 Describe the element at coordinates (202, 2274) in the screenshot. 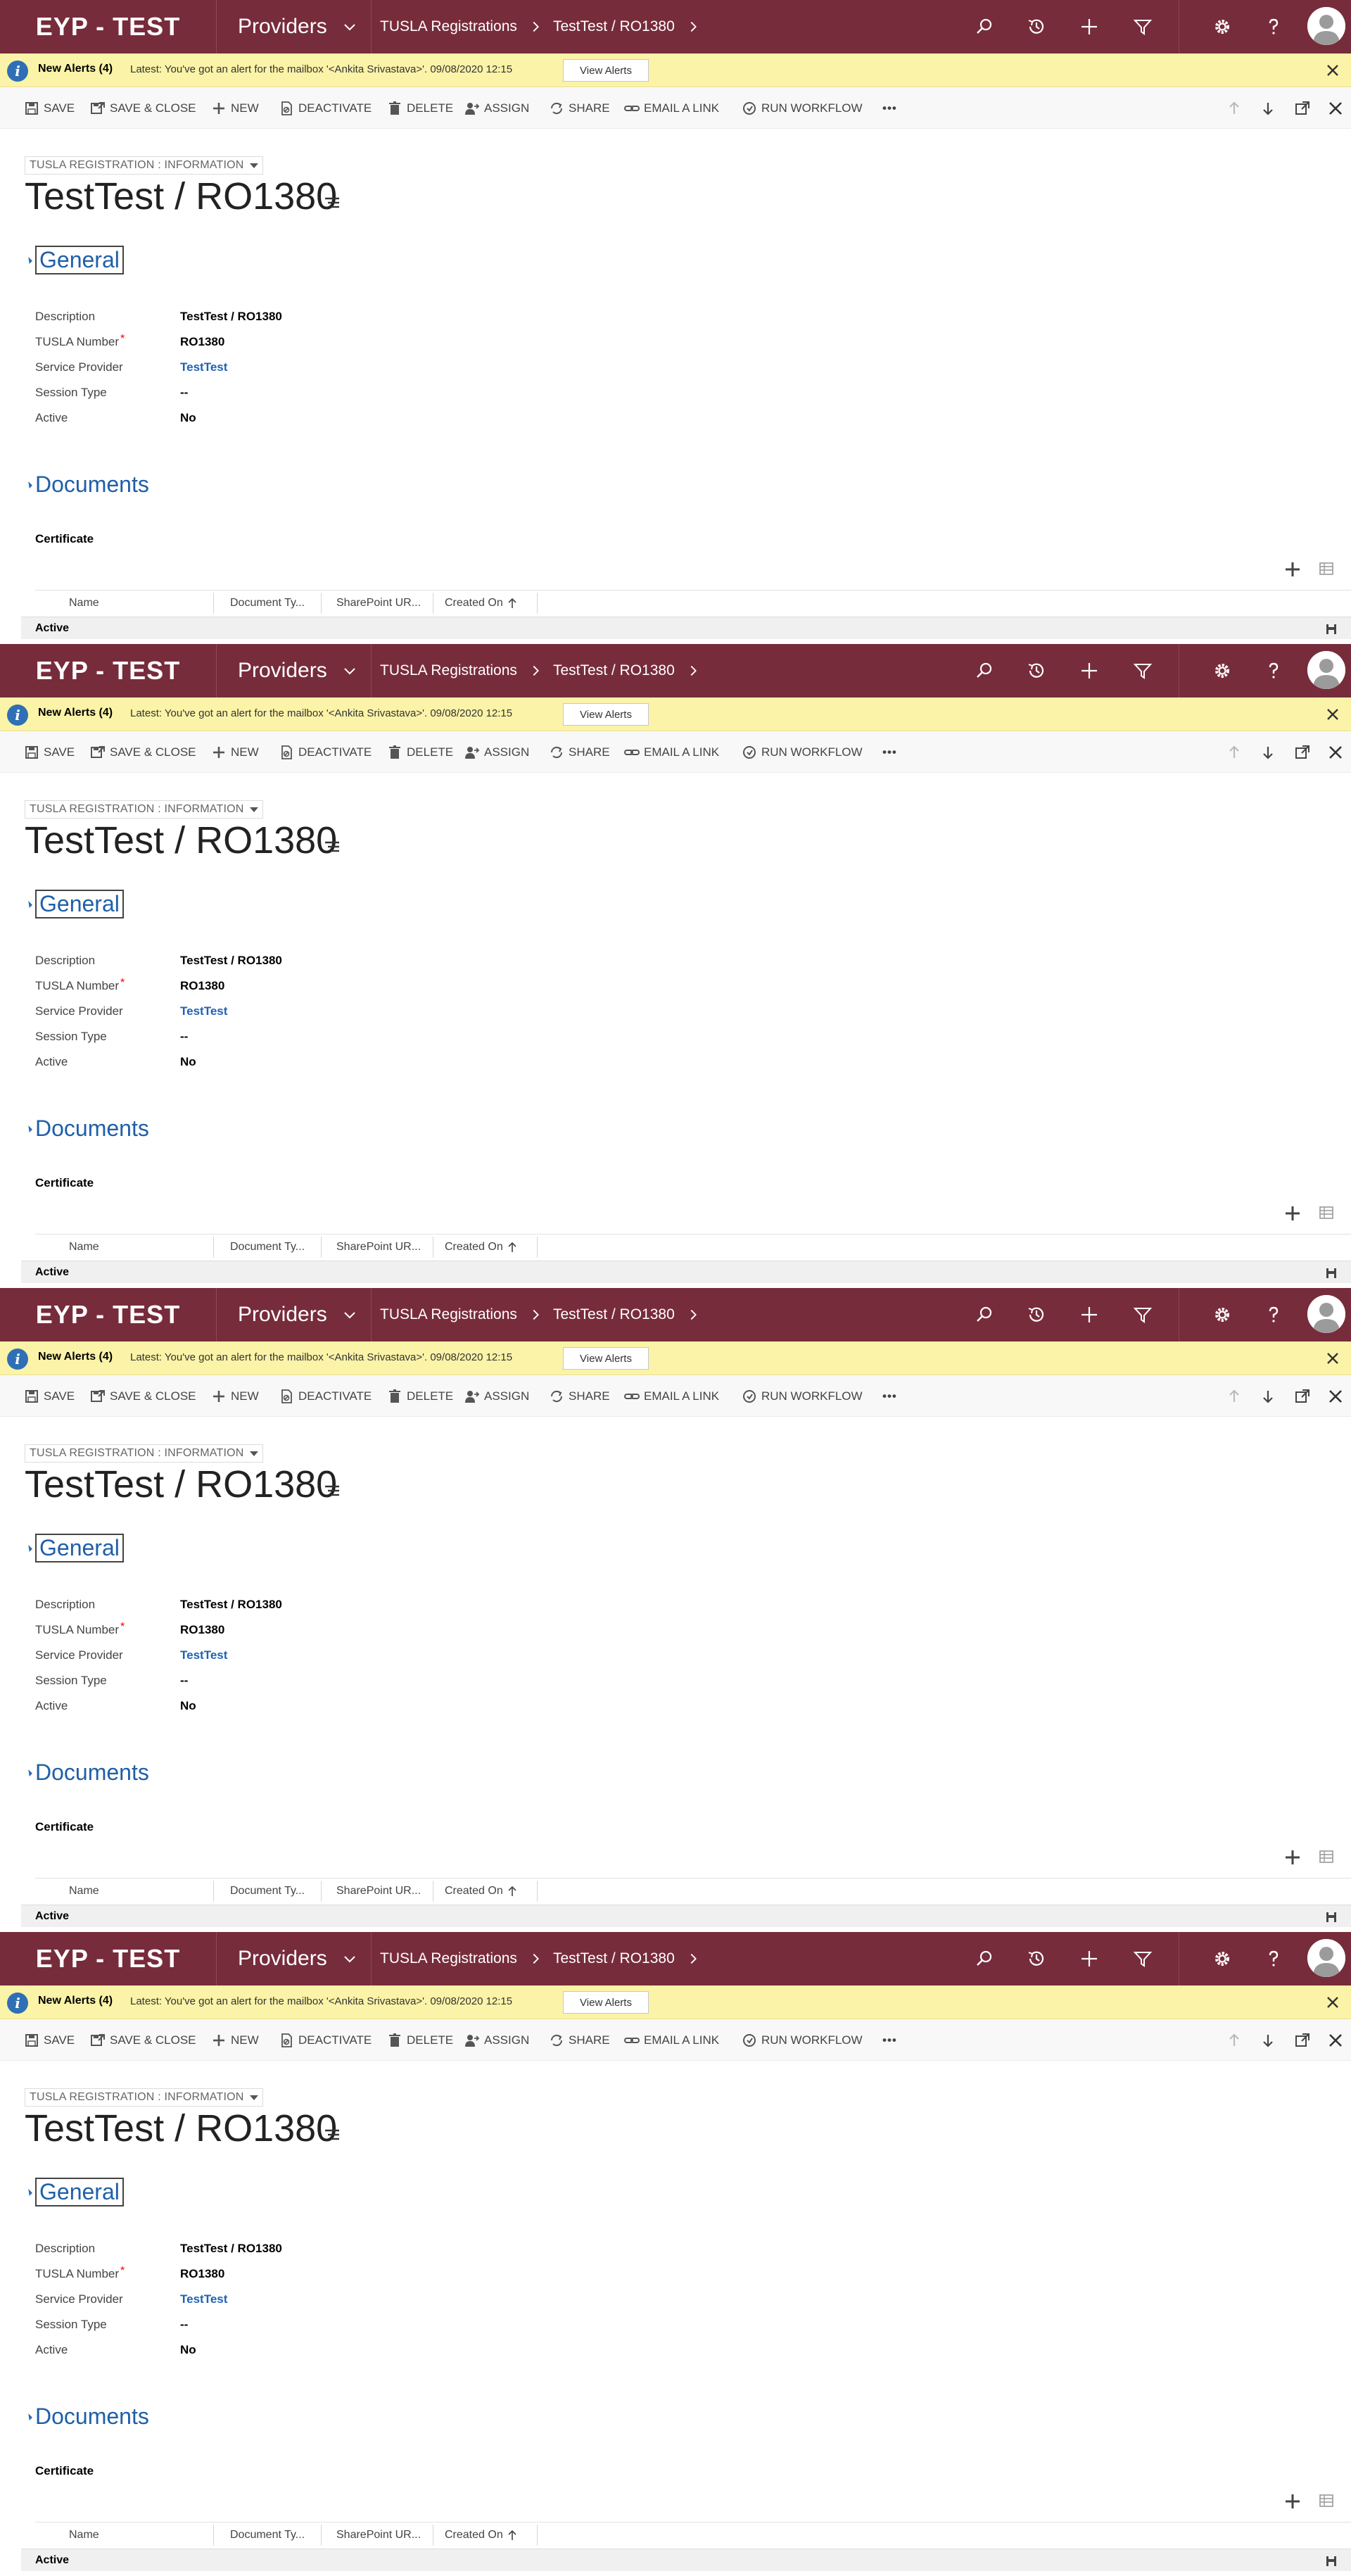

I see `tusla-number-value: RO1380` at that location.